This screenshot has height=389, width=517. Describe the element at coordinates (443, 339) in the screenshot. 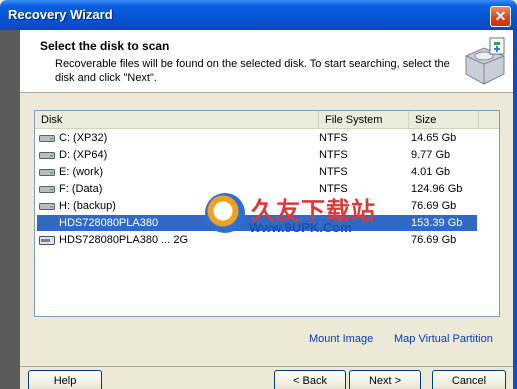

I see `map-virtual-partition-link: Map Virtual Partition` at that location.